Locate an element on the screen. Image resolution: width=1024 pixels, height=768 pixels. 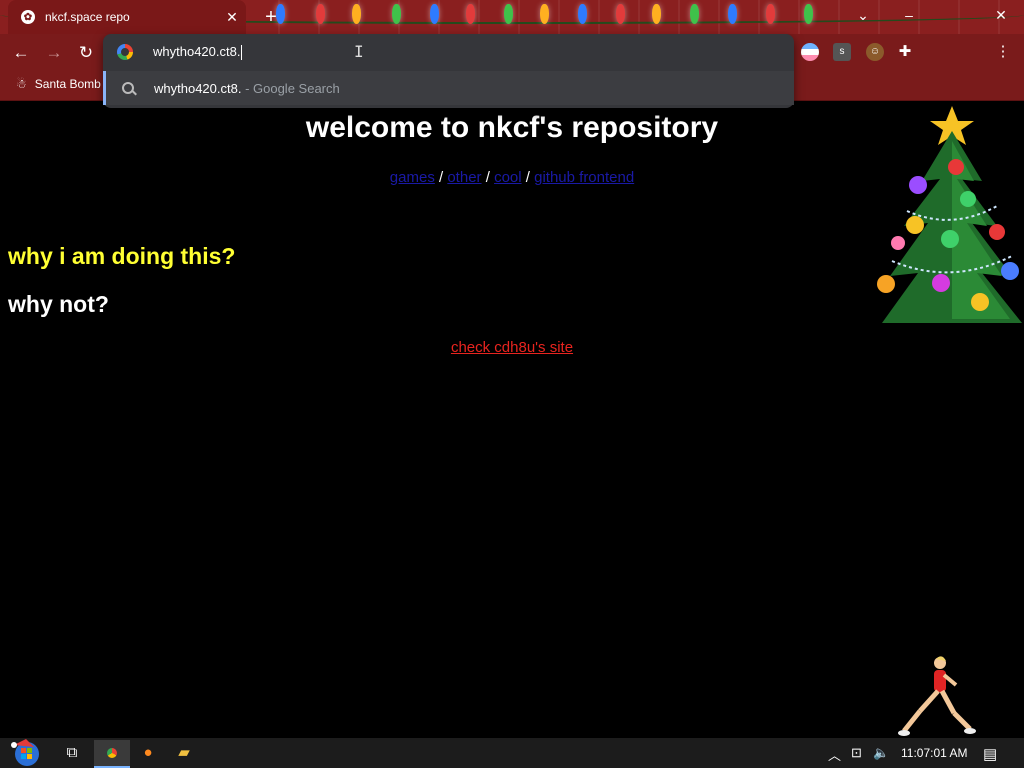
address-input-value: whytho420.ct8. is located at coordinates (197, 51).